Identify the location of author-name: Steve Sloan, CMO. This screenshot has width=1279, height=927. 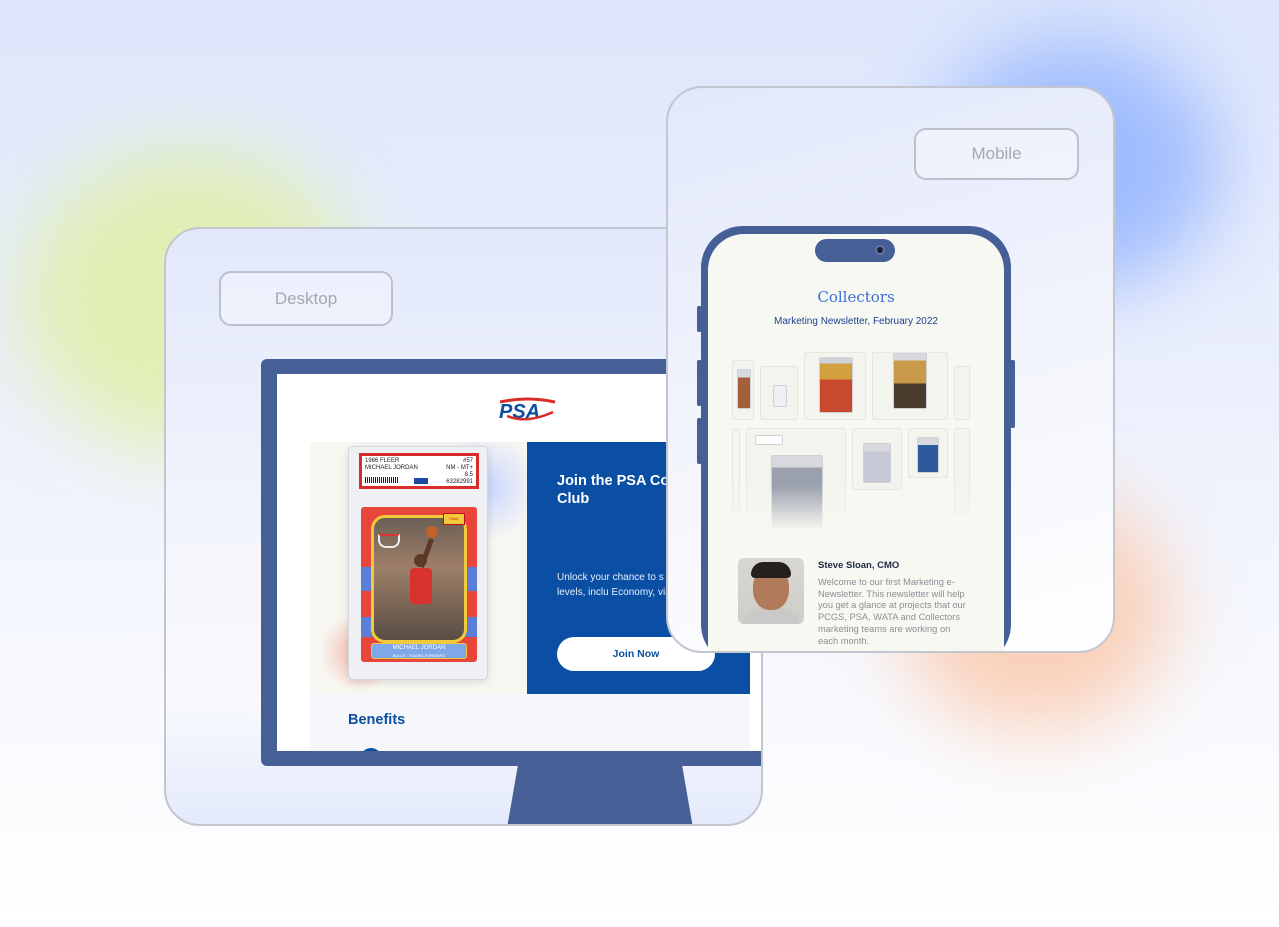
(859, 565).